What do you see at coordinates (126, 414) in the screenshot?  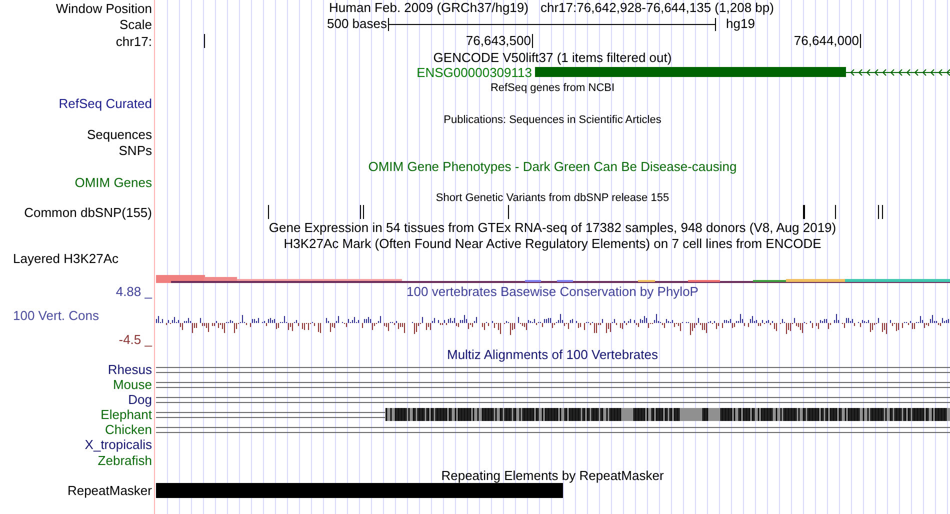 I see `species-label: Elephant` at bounding box center [126, 414].